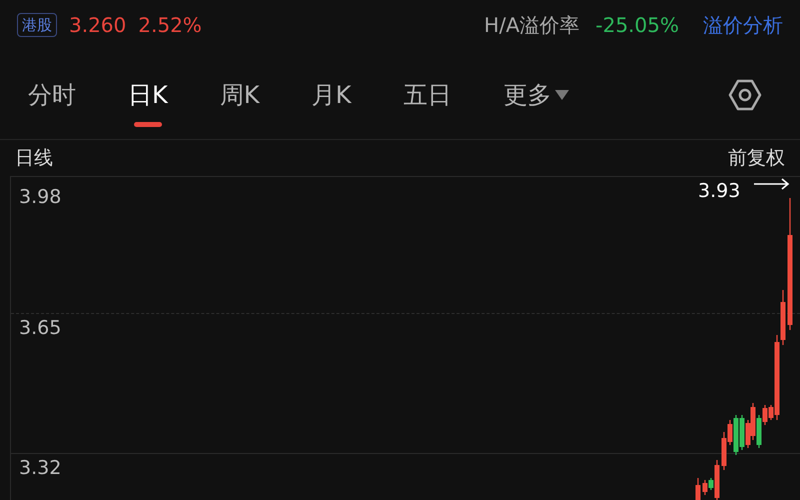 Image resolution: width=800 pixels, height=500 pixels. I want to click on premium-value: -25.05%, so click(637, 25).